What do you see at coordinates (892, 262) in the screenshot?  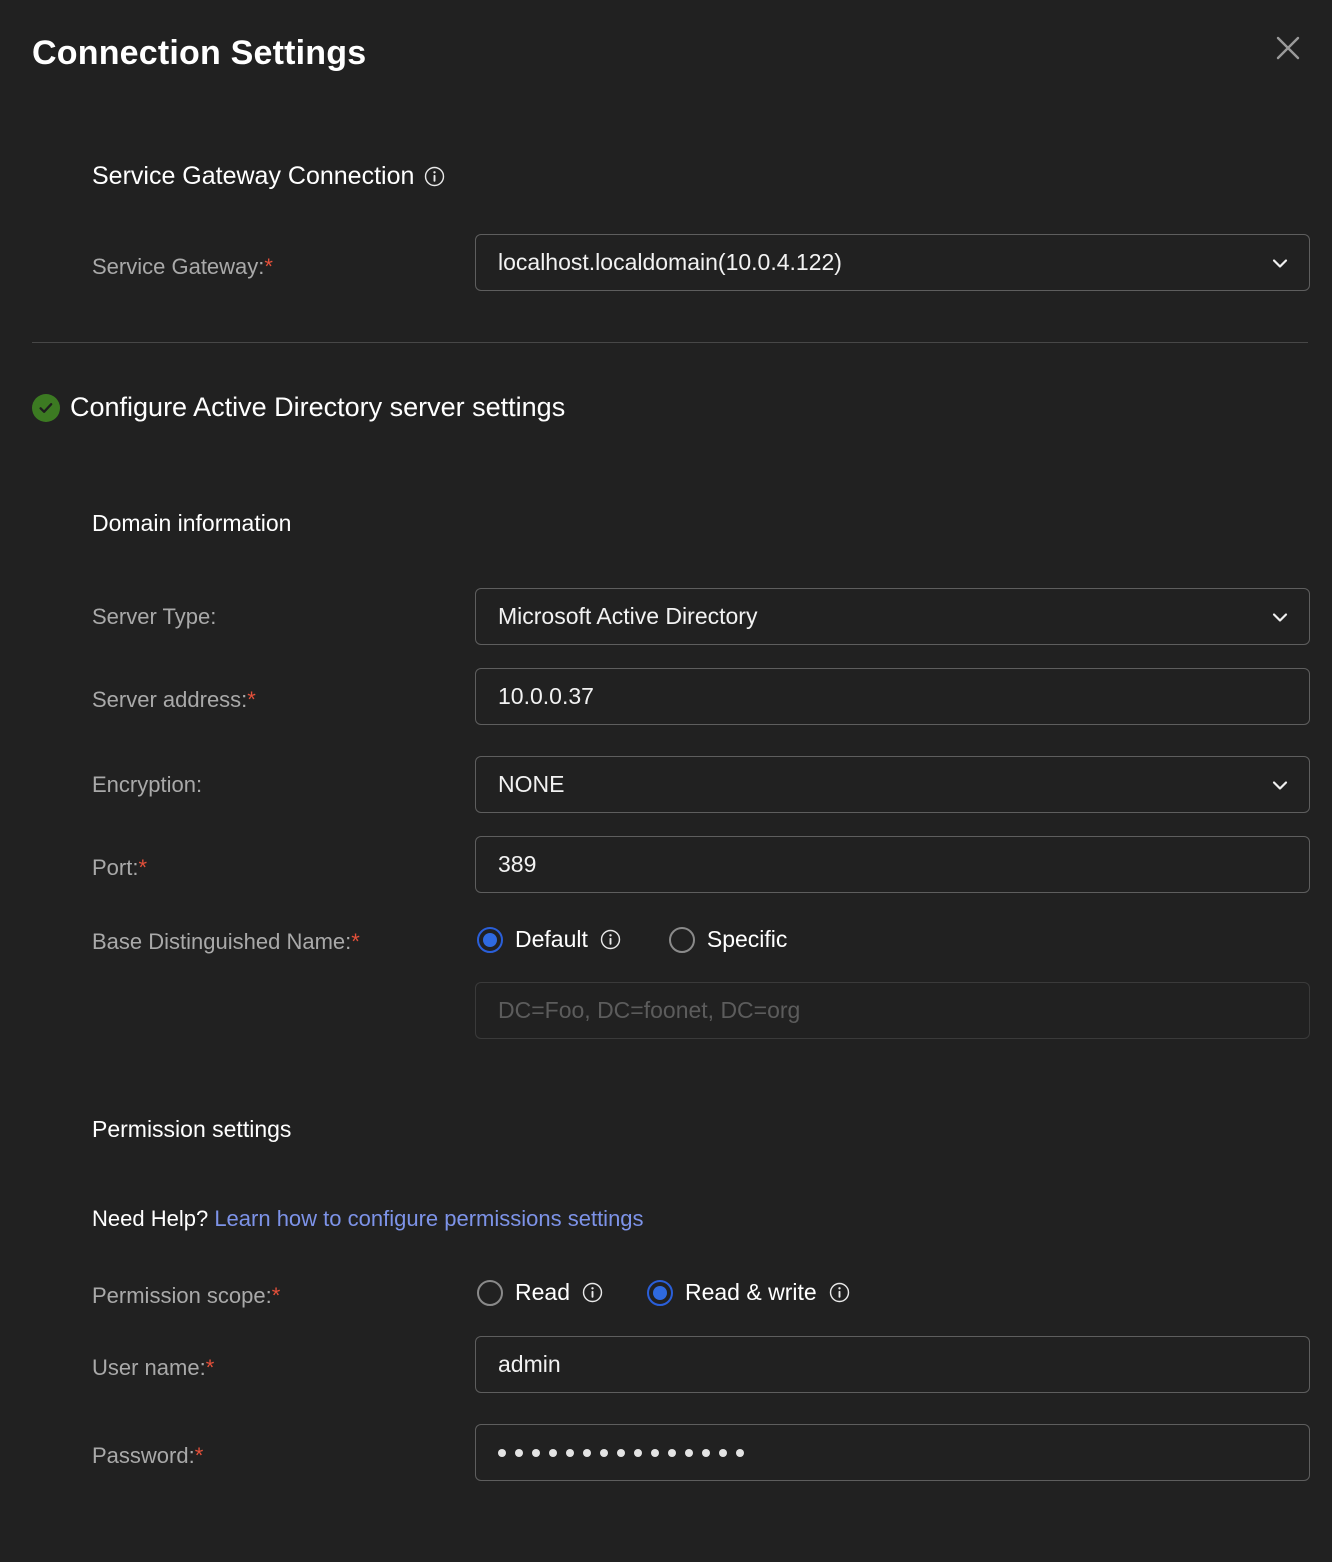 I see `service-gateway-select: localhost.localdomain(10.0.4.122)` at bounding box center [892, 262].